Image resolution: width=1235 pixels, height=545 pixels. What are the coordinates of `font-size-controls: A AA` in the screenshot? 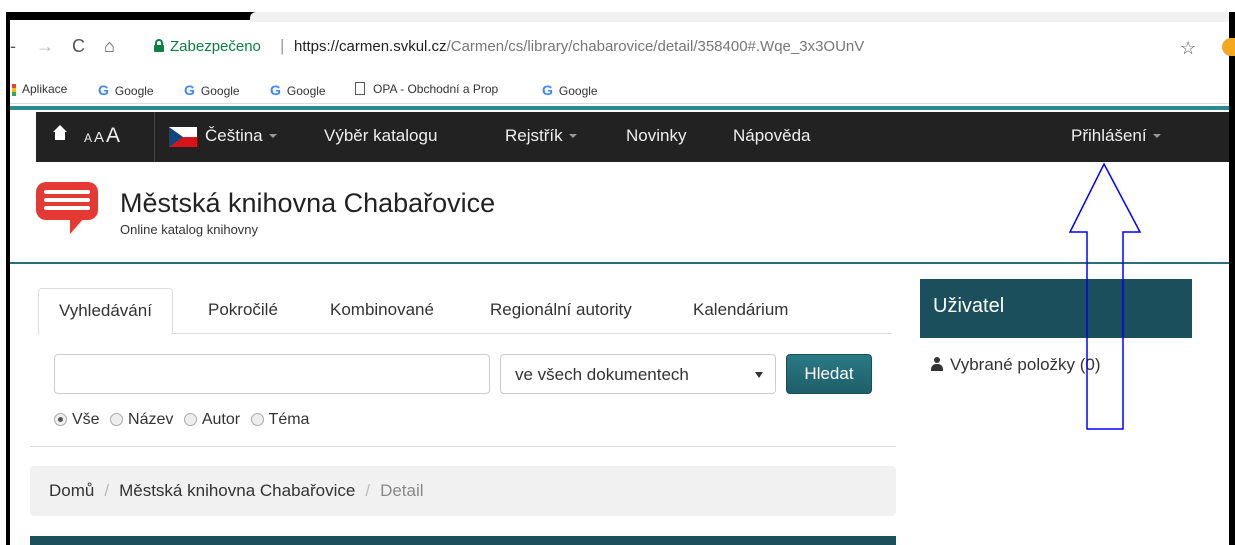 It's located at (103, 136).